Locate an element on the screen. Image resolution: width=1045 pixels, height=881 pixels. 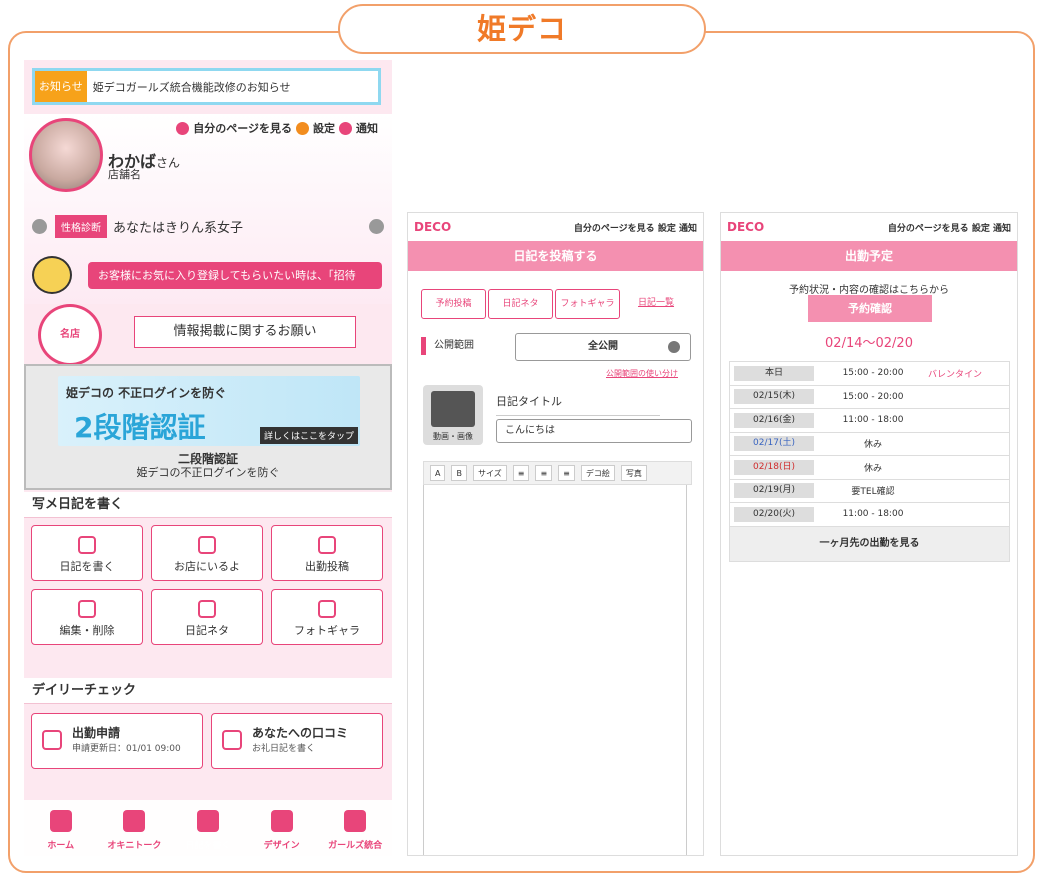
editor-toolbar: A B サイズ ≡ ≡ ≡ デコ絵 写真 is located at coordinates (557, 473).